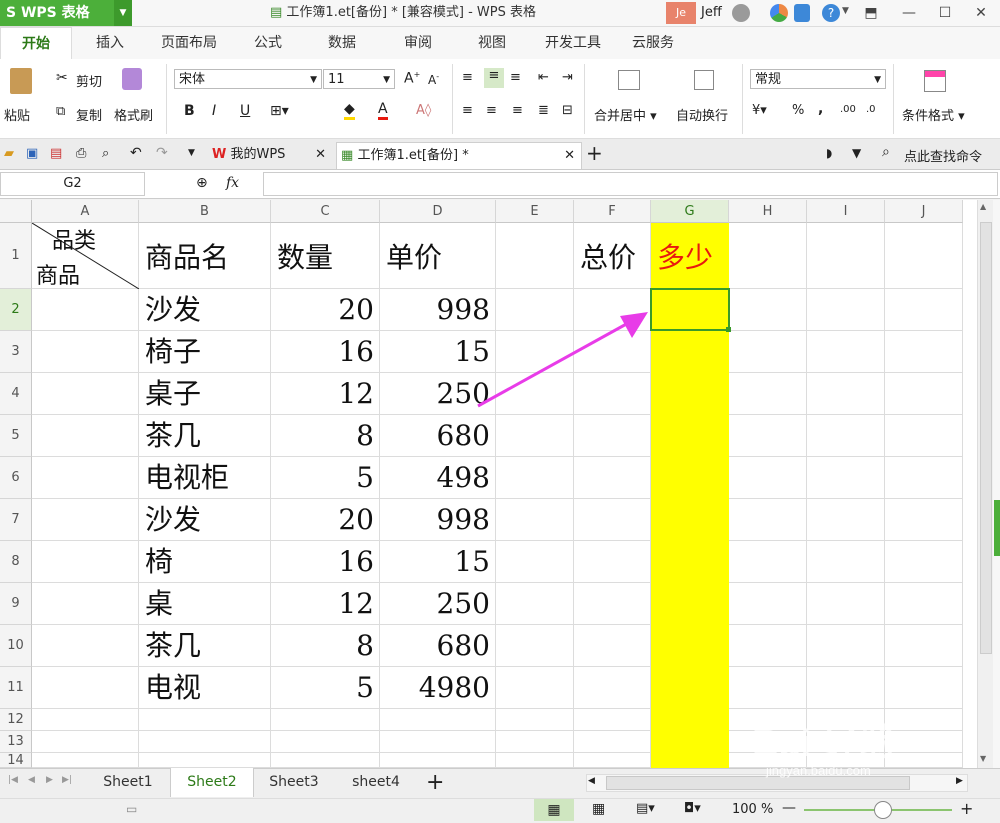  What do you see at coordinates (831, 13) in the screenshot?
I see `help-icon: ?` at bounding box center [831, 13].